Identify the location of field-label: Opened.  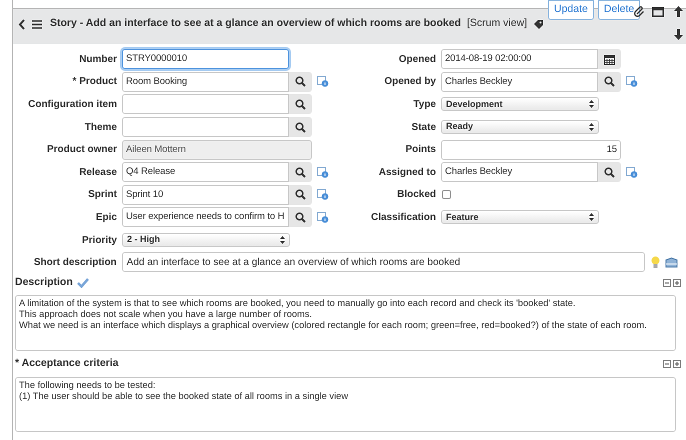
(417, 59).